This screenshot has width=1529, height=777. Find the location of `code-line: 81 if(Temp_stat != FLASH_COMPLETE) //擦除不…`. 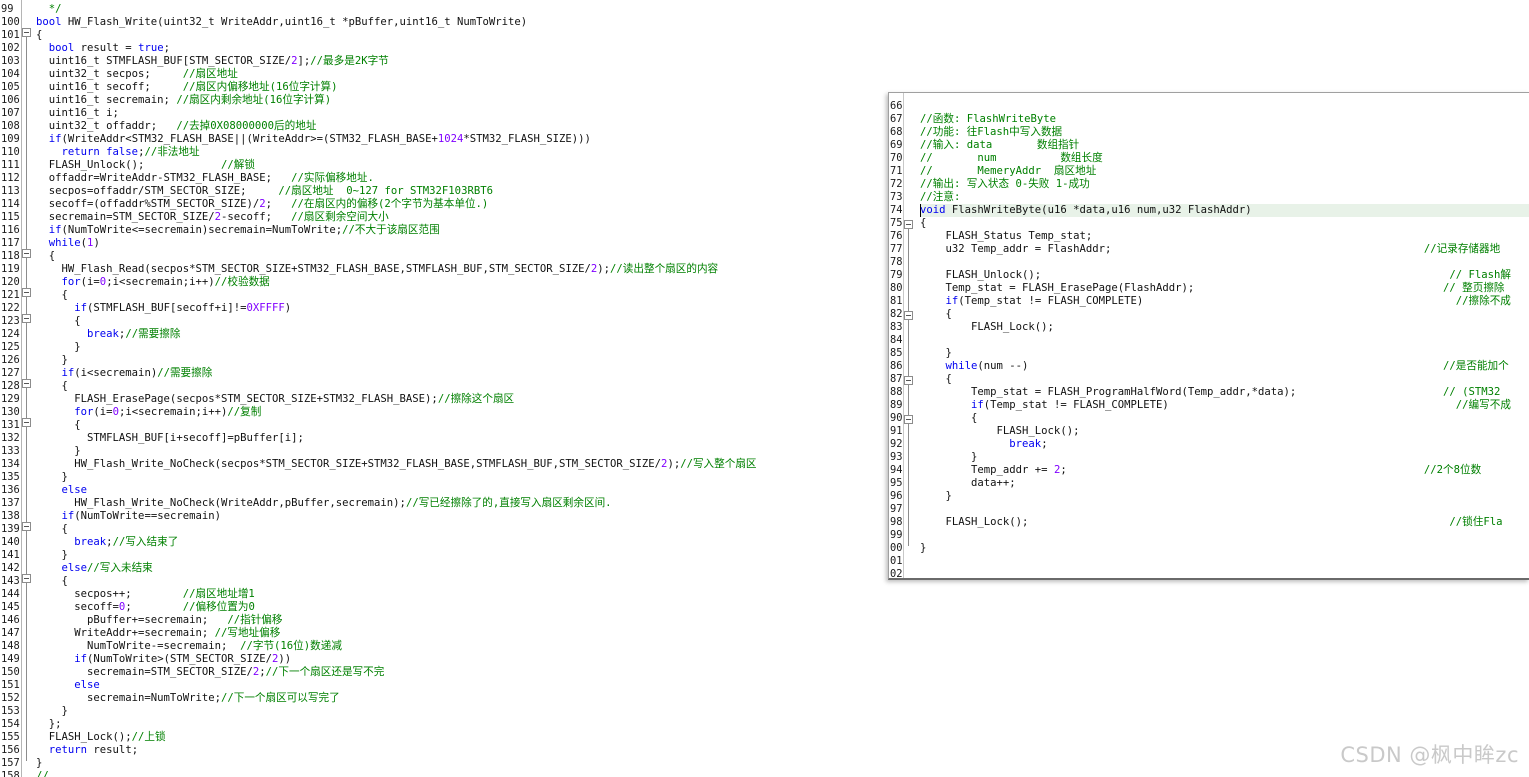

code-line: 81 if(Temp_stat != FLASH_COMPLETE) //擦除不… is located at coordinates (1209, 301).